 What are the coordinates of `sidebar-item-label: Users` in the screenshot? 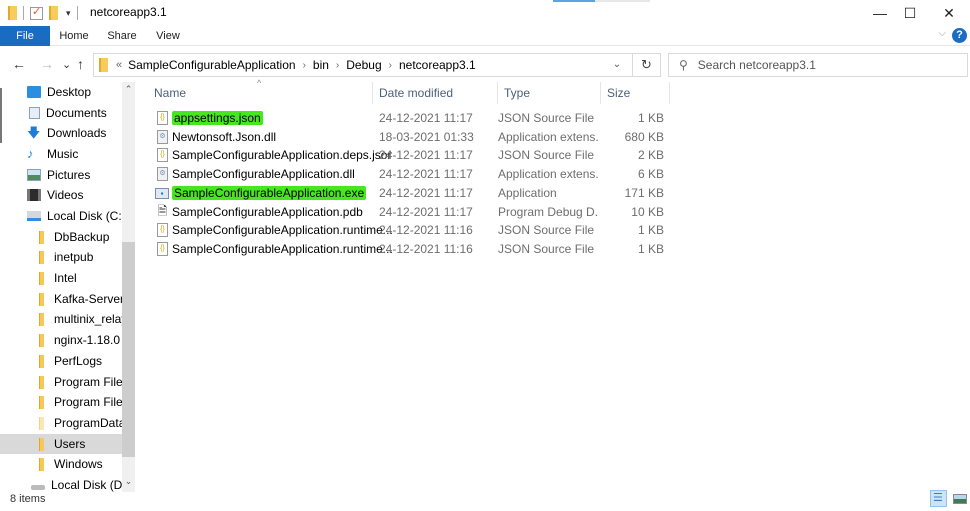 It's located at (70, 444).